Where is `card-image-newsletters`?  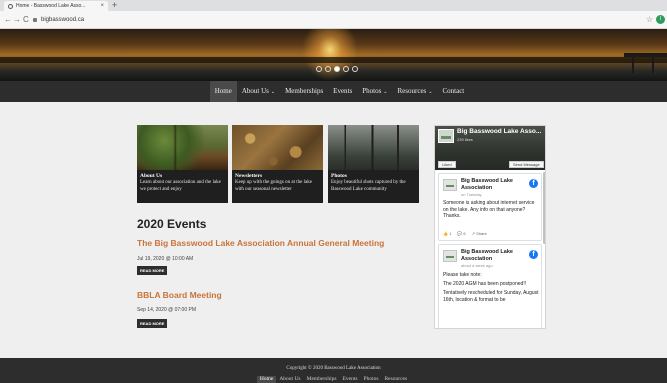
card-image-newsletters is located at coordinates (277, 147).